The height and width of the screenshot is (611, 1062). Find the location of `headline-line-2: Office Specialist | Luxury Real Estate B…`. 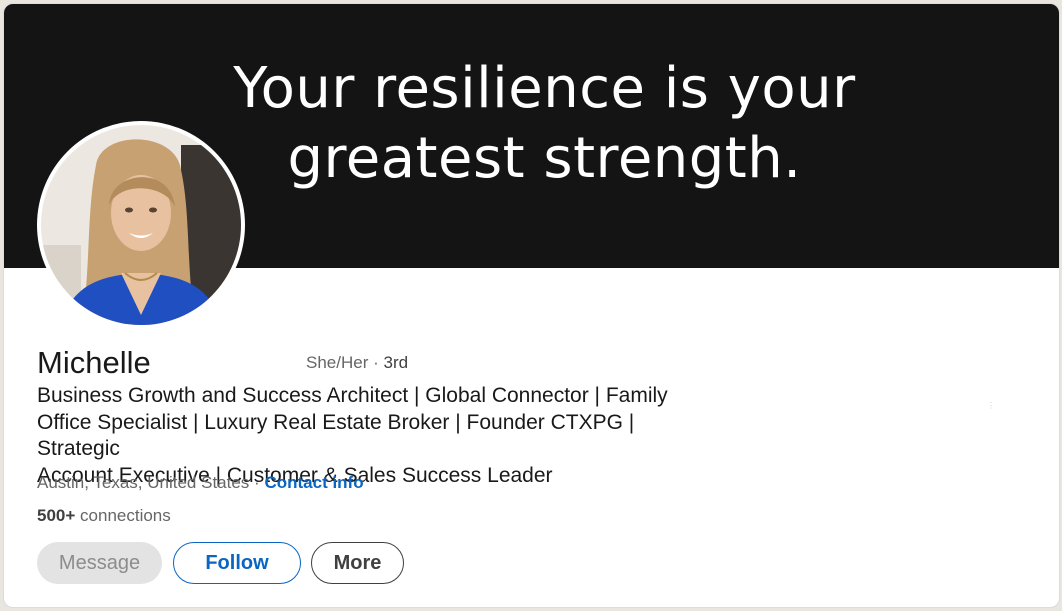

headline-line-2: Office Specialist | Luxury Real Estate B… is located at coordinates (336, 435).